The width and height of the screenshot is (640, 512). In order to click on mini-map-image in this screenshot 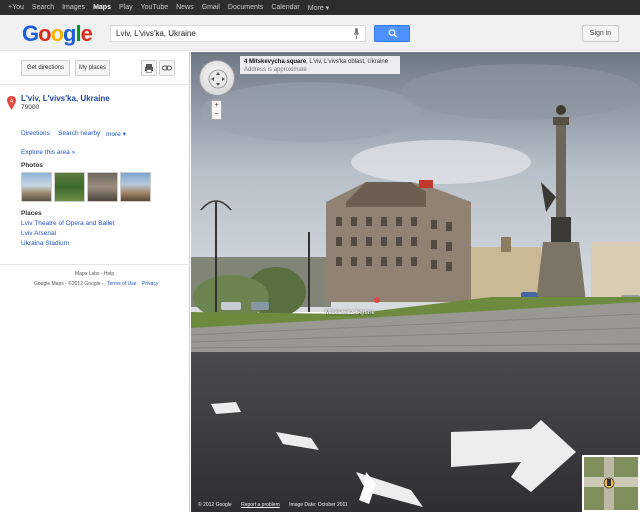, I will do `click(611, 483)`.